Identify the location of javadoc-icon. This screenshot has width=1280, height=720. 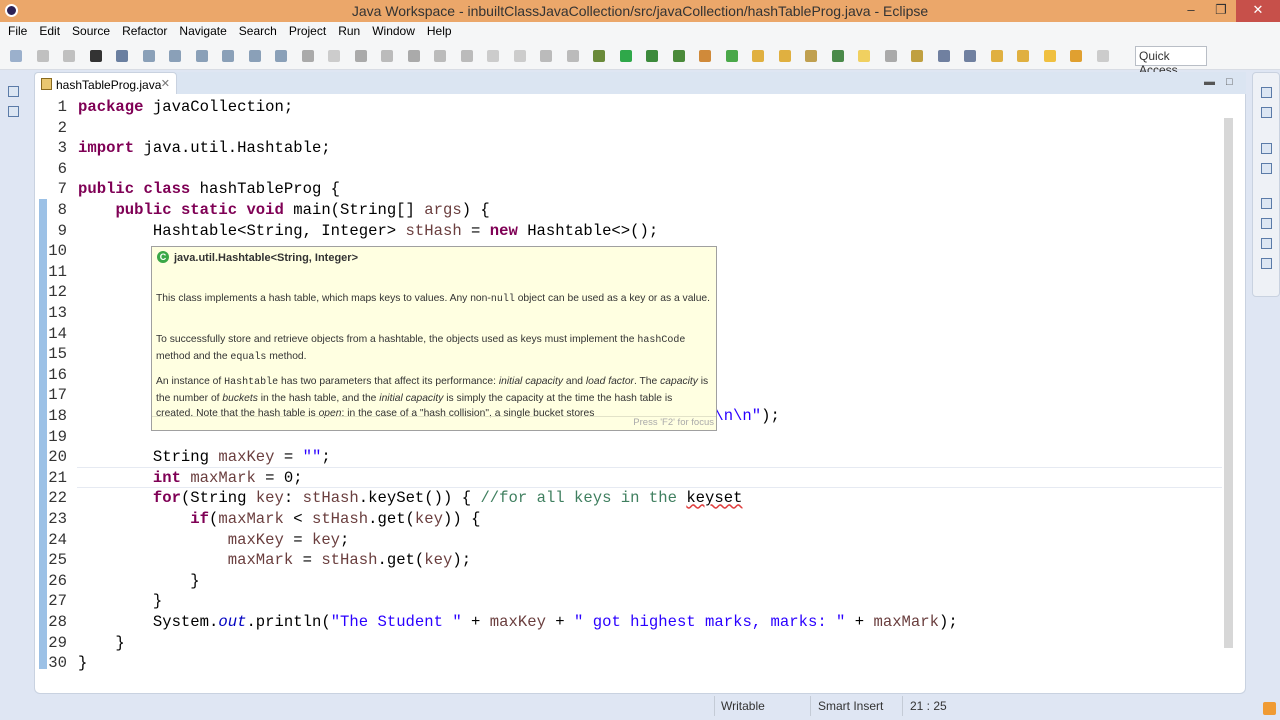
(1266, 223).